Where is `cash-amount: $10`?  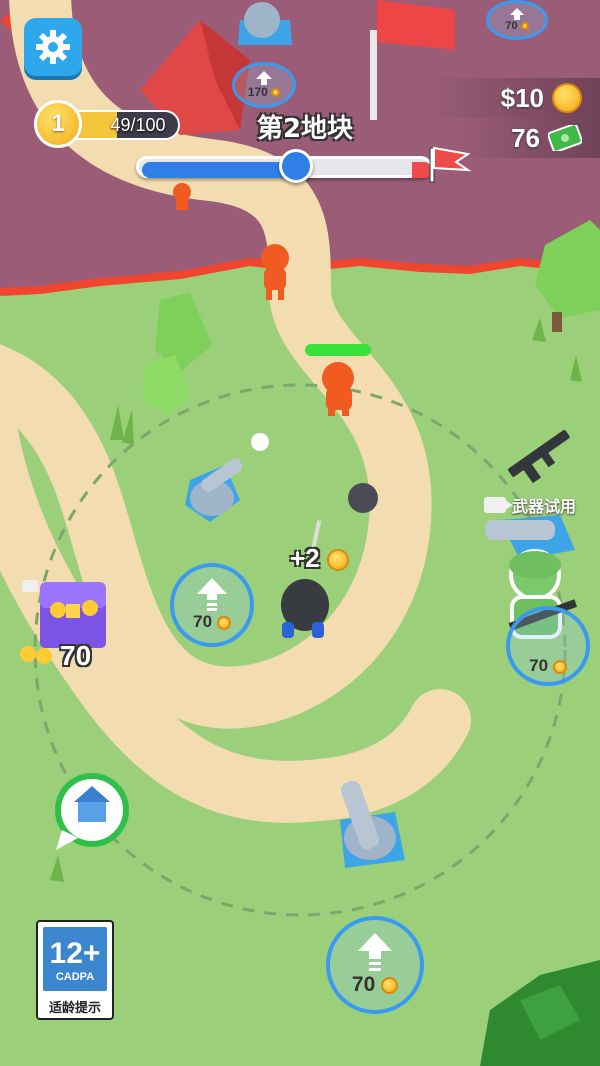
cash-amount: $10 is located at coordinates (522, 97).